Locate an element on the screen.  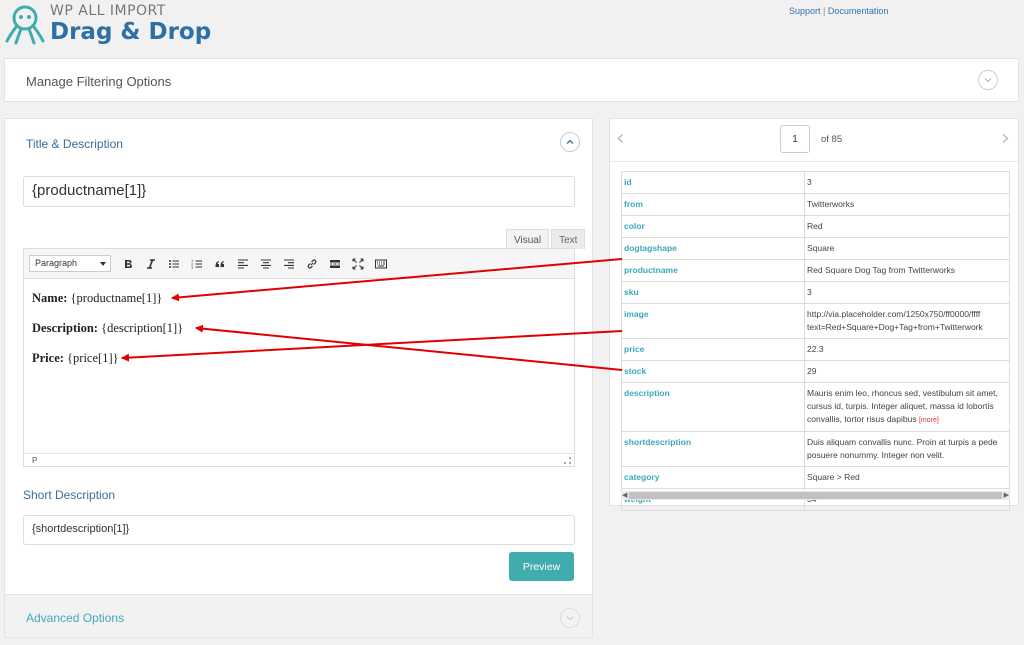
chevron-down-icon is located at coordinates (988, 80).